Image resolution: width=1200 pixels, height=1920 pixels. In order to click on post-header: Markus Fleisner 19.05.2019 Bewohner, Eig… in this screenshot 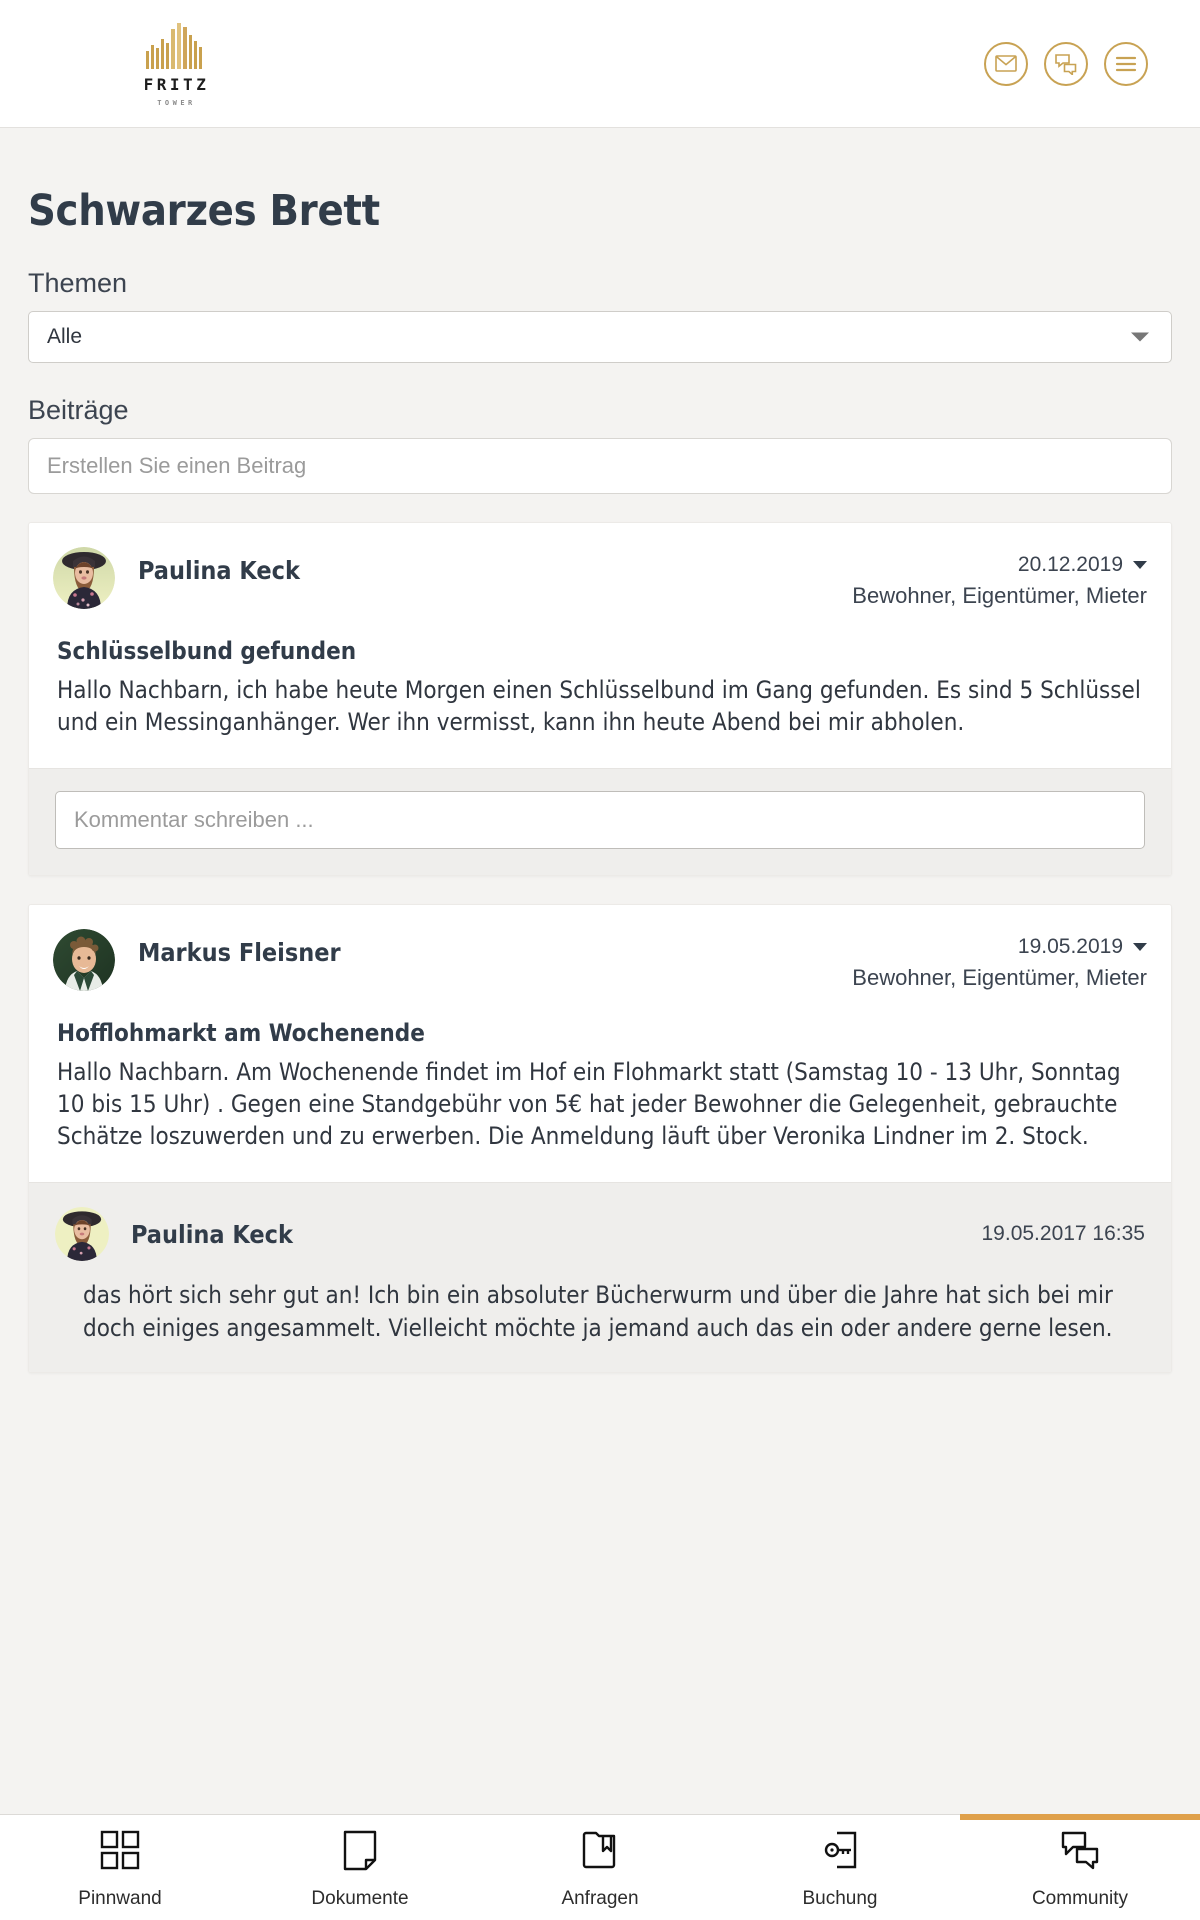, I will do `click(600, 948)`.